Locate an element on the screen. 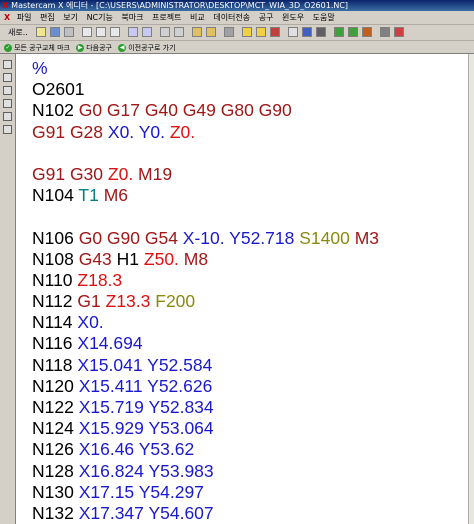  bookmark-icon is located at coordinates (197, 32).